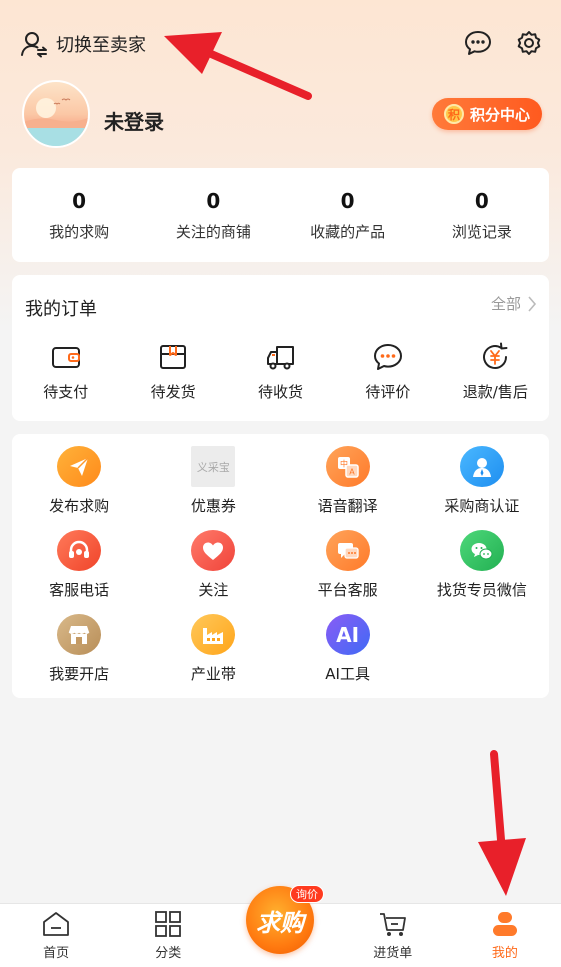 The height and width of the screenshot is (967, 561). Describe the element at coordinates (504, 924) in the screenshot. I see `profile-icon` at that location.